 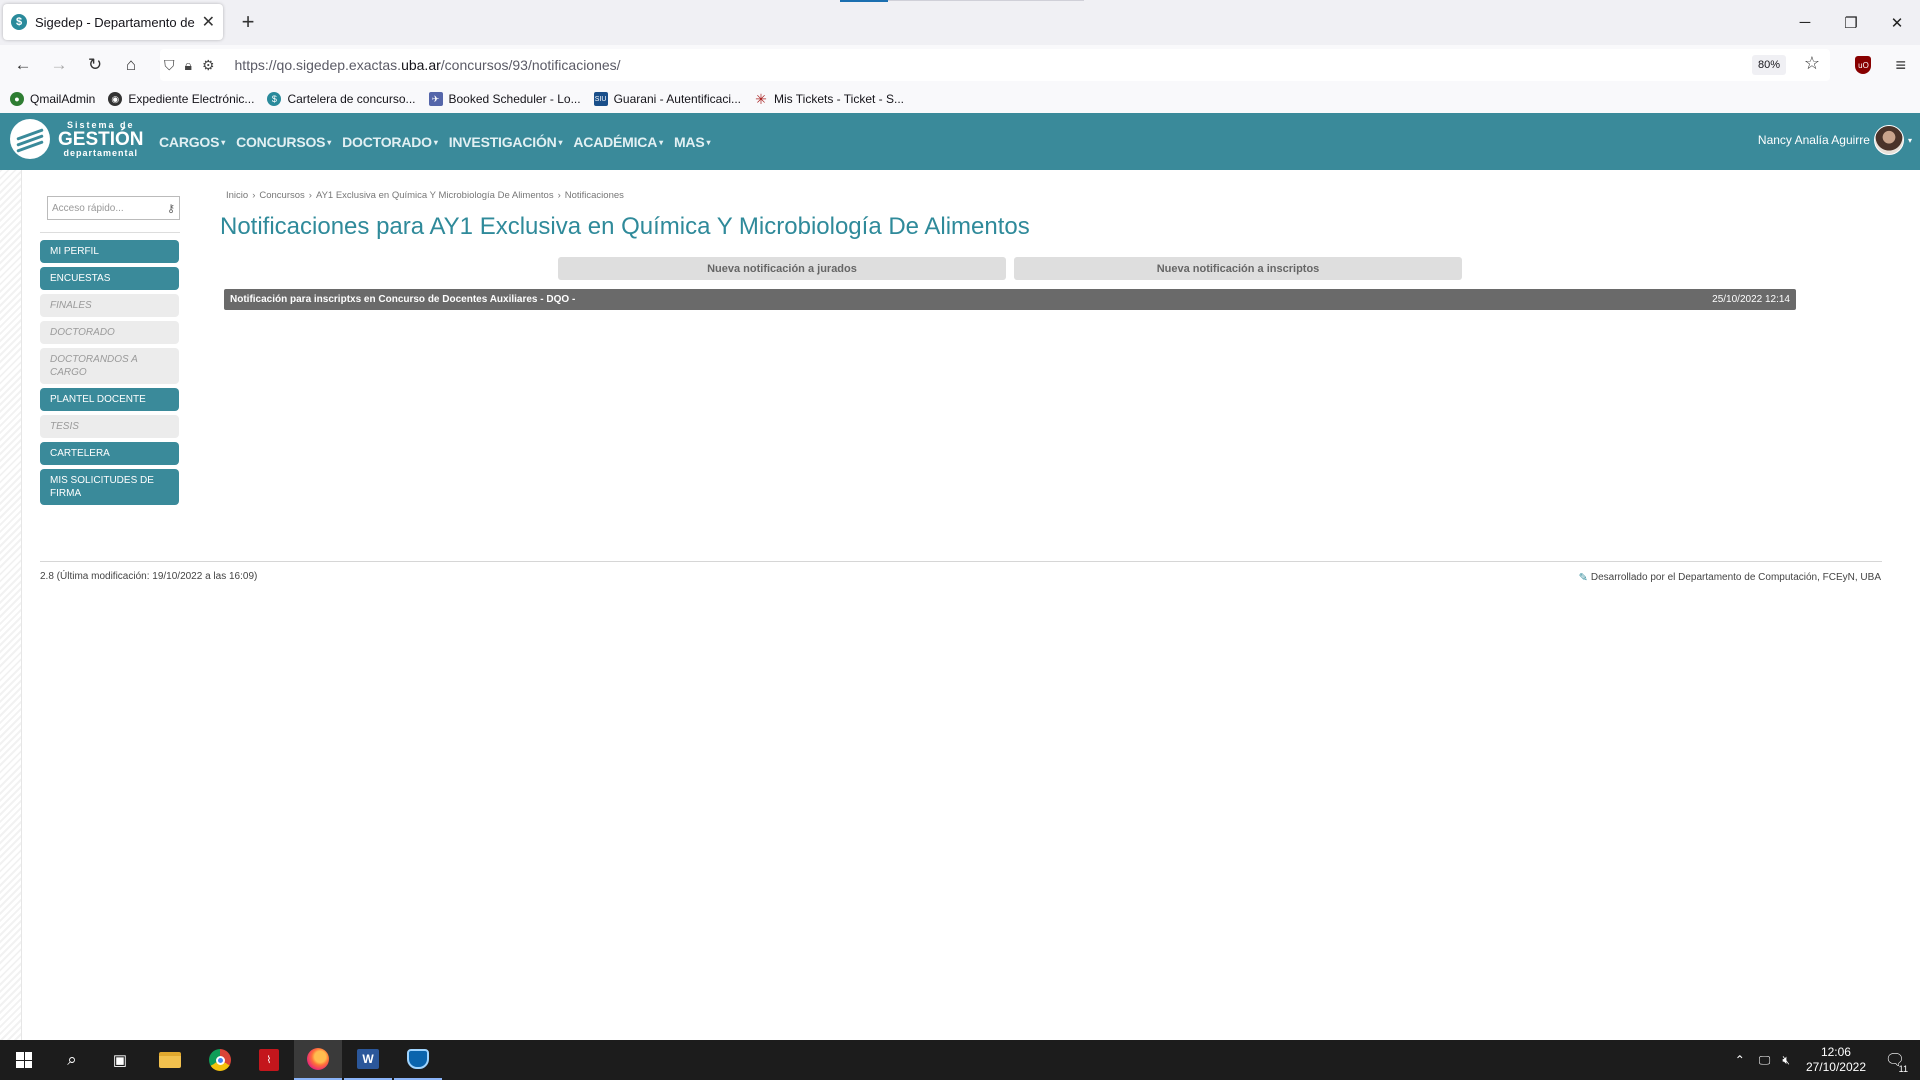 What do you see at coordinates (208, 22) in the screenshot?
I see `tab-close-icon: ✕` at bounding box center [208, 22].